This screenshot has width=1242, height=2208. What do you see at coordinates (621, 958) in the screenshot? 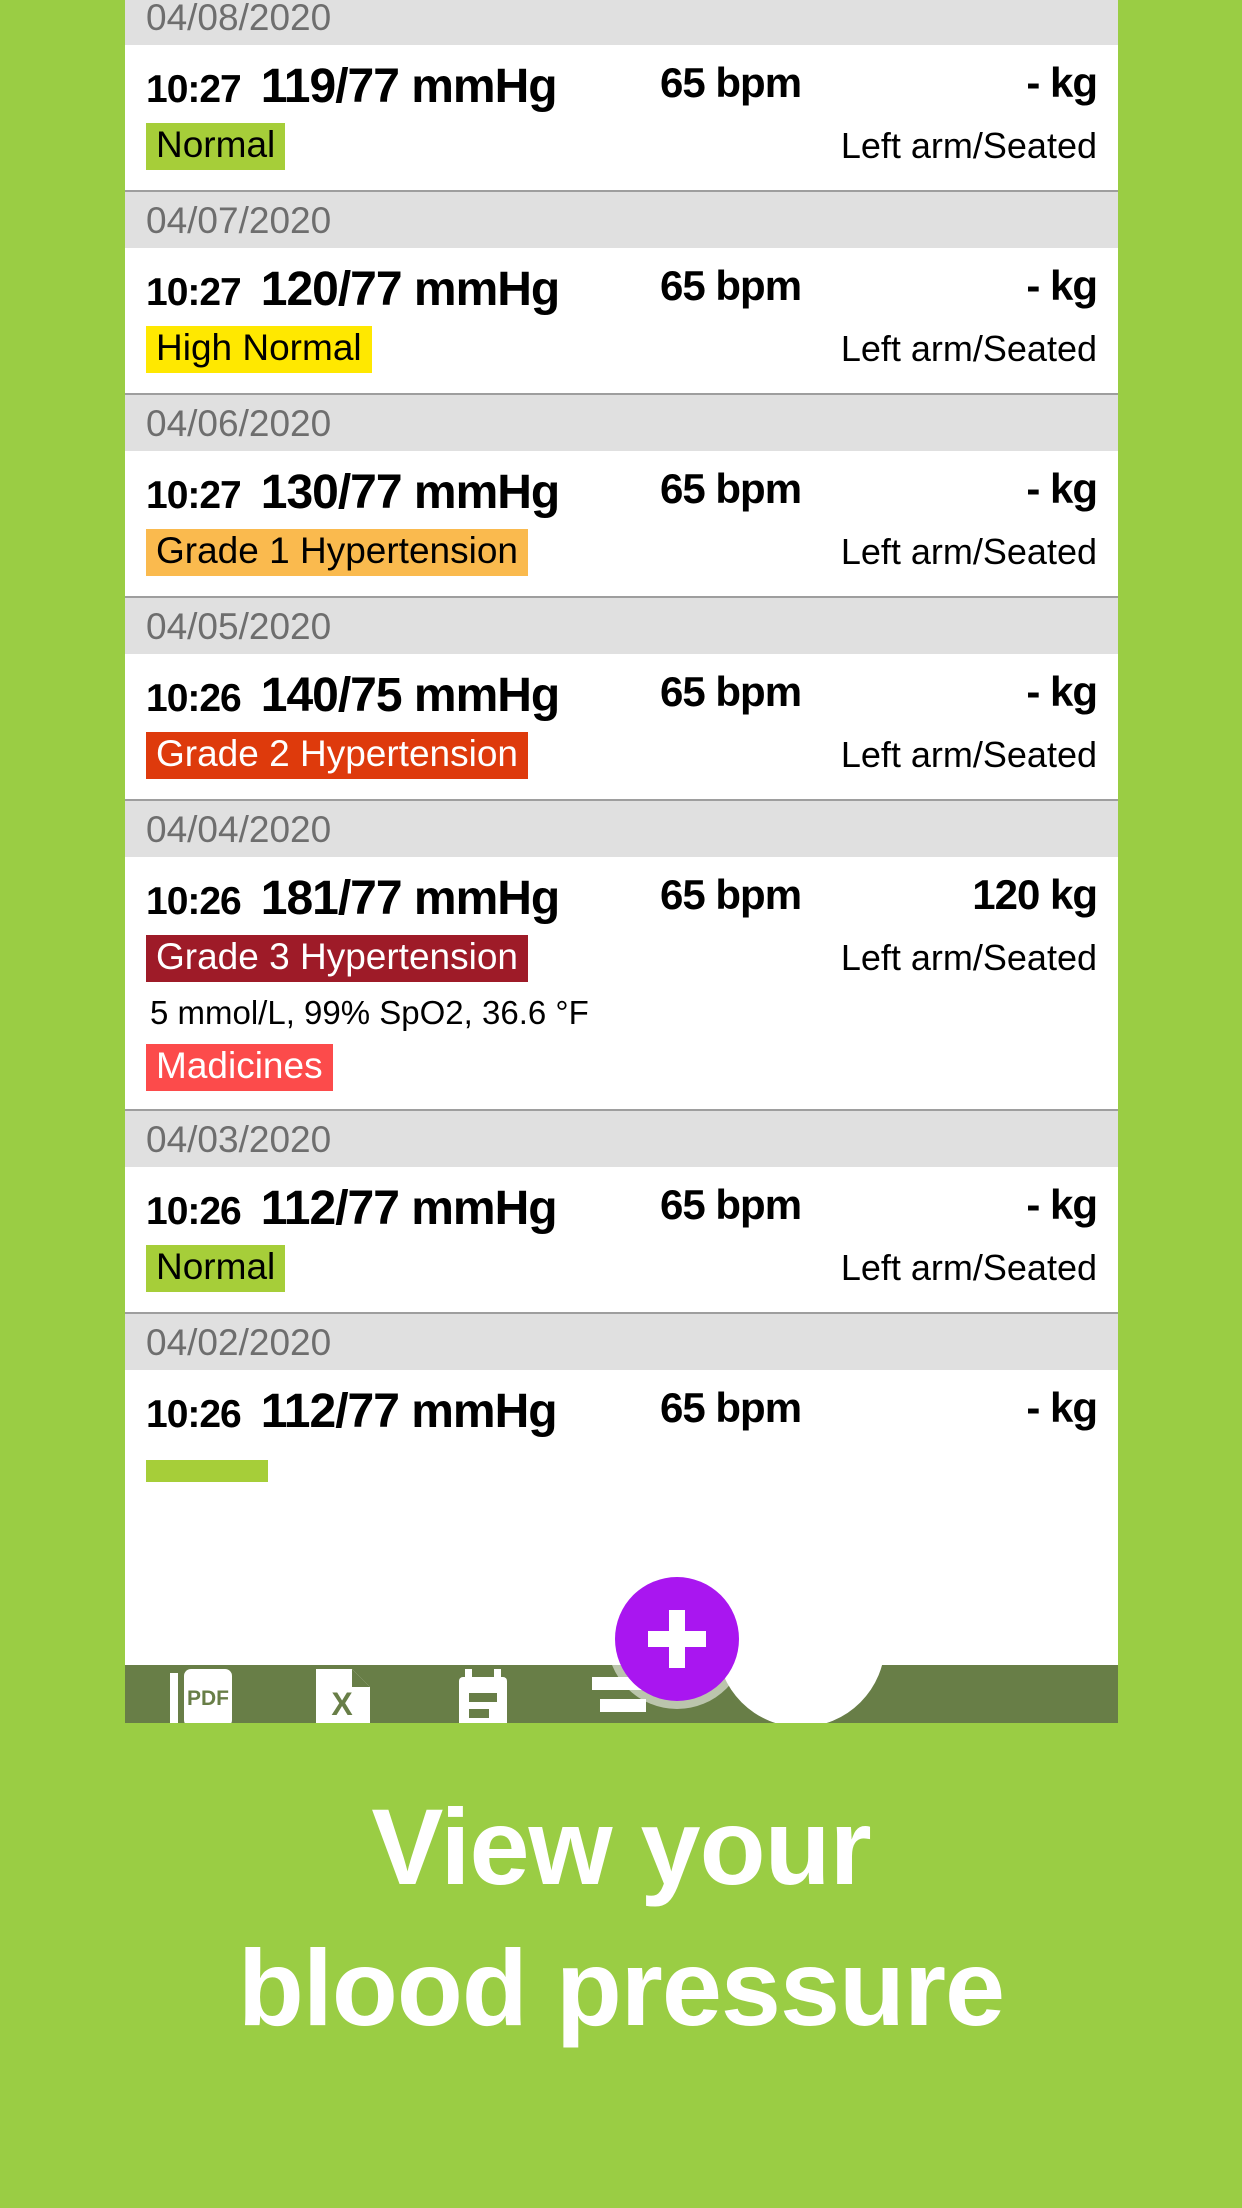
I see `reading-meta: Grade 3 Hypertension Left arm/Seated` at bounding box center [621, 958].